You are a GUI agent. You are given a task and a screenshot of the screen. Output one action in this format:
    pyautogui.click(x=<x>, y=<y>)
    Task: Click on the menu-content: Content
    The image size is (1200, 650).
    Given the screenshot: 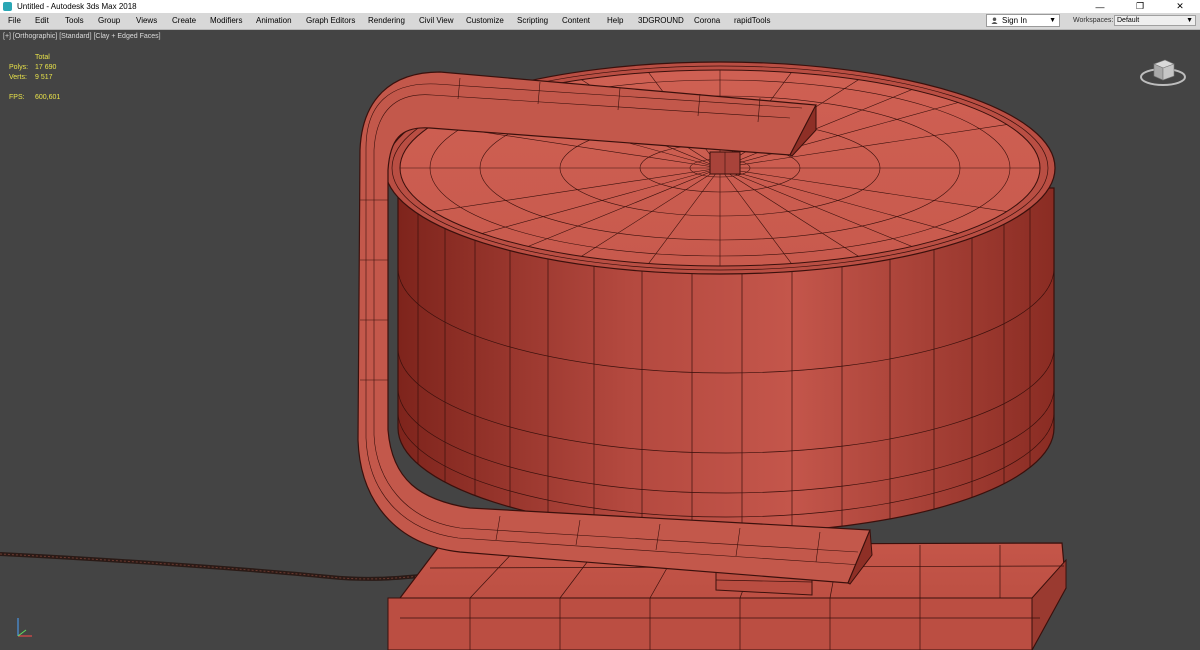 What is the action you would take?
    pyautogui.click(x=576, y=21)
    